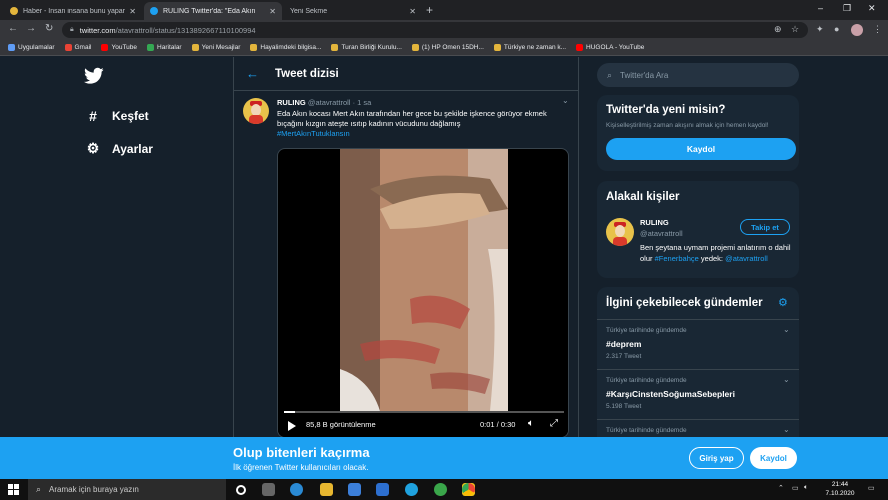 The image size is (888, 500). Describe the element at coordinates (164, 47) in the screenshot. I see `bookmark-maps: Haritalar` at that location.